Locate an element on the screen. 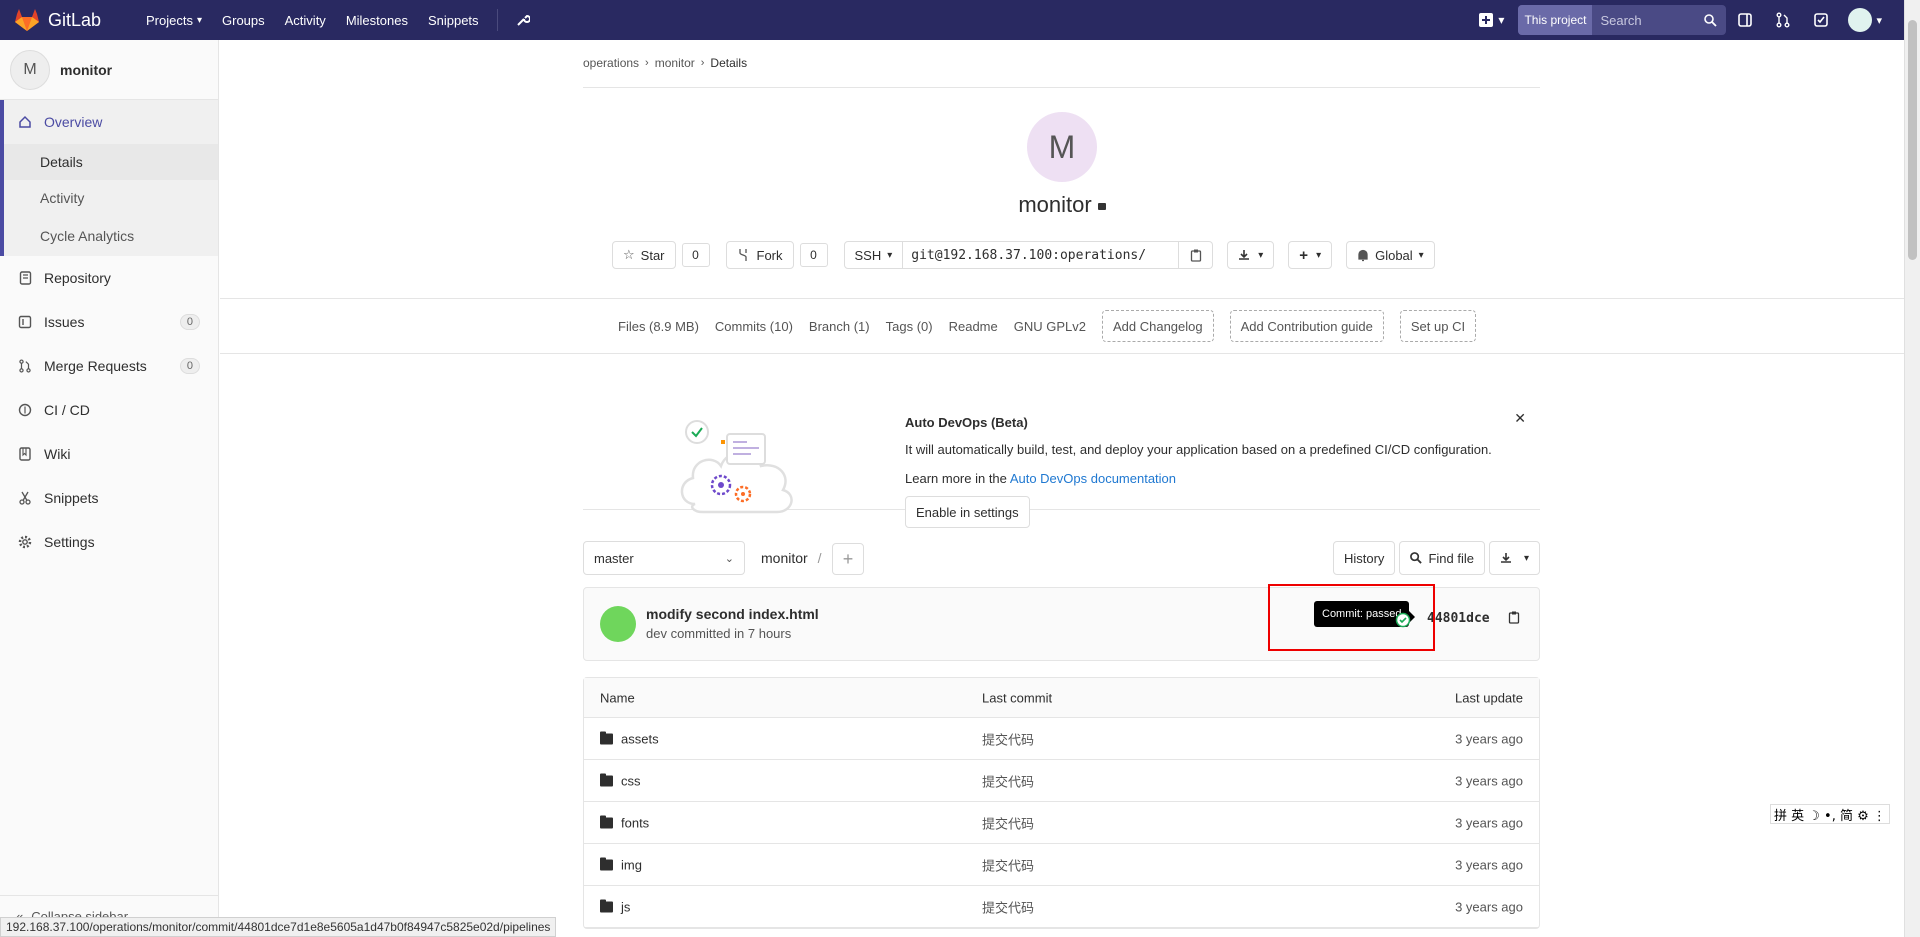  gitlab-logo-link: GitLab is located at coordinates (75, 20).